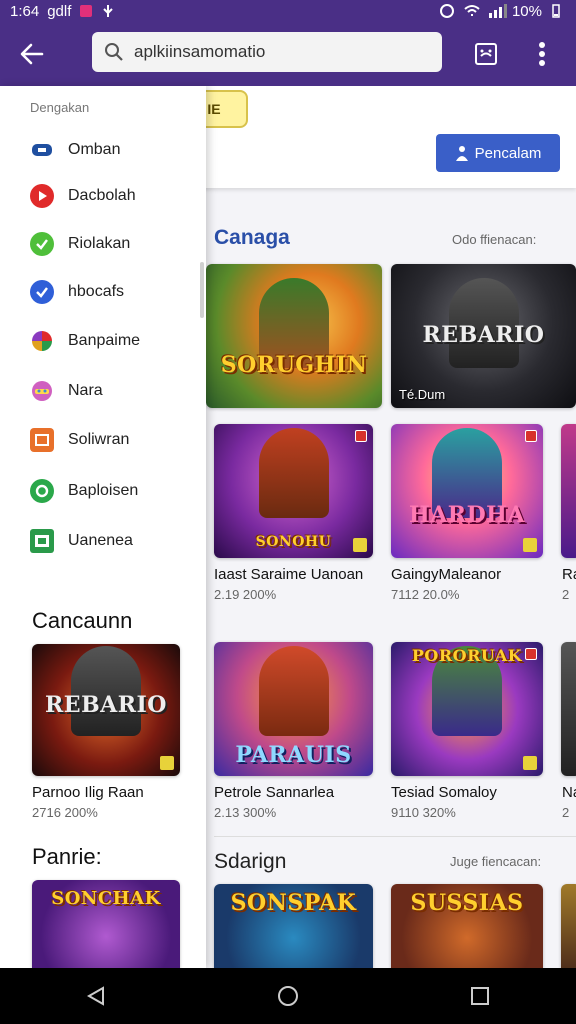 This screenshot has width=576, height=1024. What do you see at coordinates (99, 439) in the screenshot?
I see `drawer-item-label: Soliwran` at bounding box center [99, 439].